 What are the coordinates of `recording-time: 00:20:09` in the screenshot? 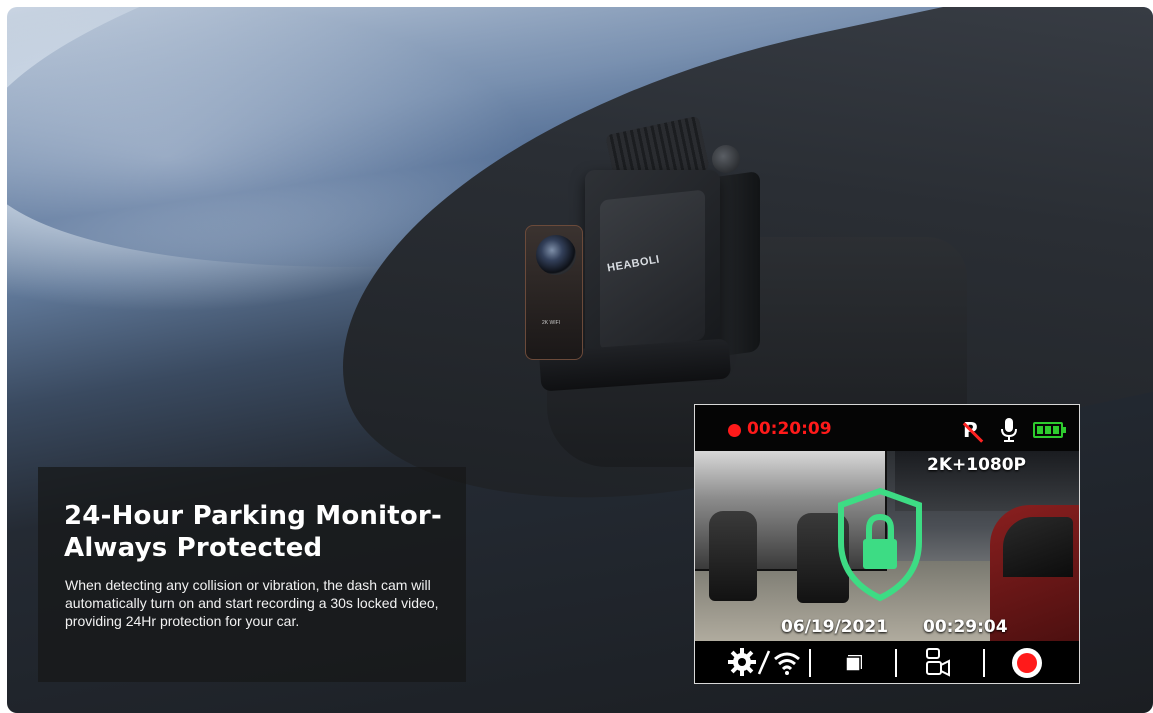 It's located at (789, 429).